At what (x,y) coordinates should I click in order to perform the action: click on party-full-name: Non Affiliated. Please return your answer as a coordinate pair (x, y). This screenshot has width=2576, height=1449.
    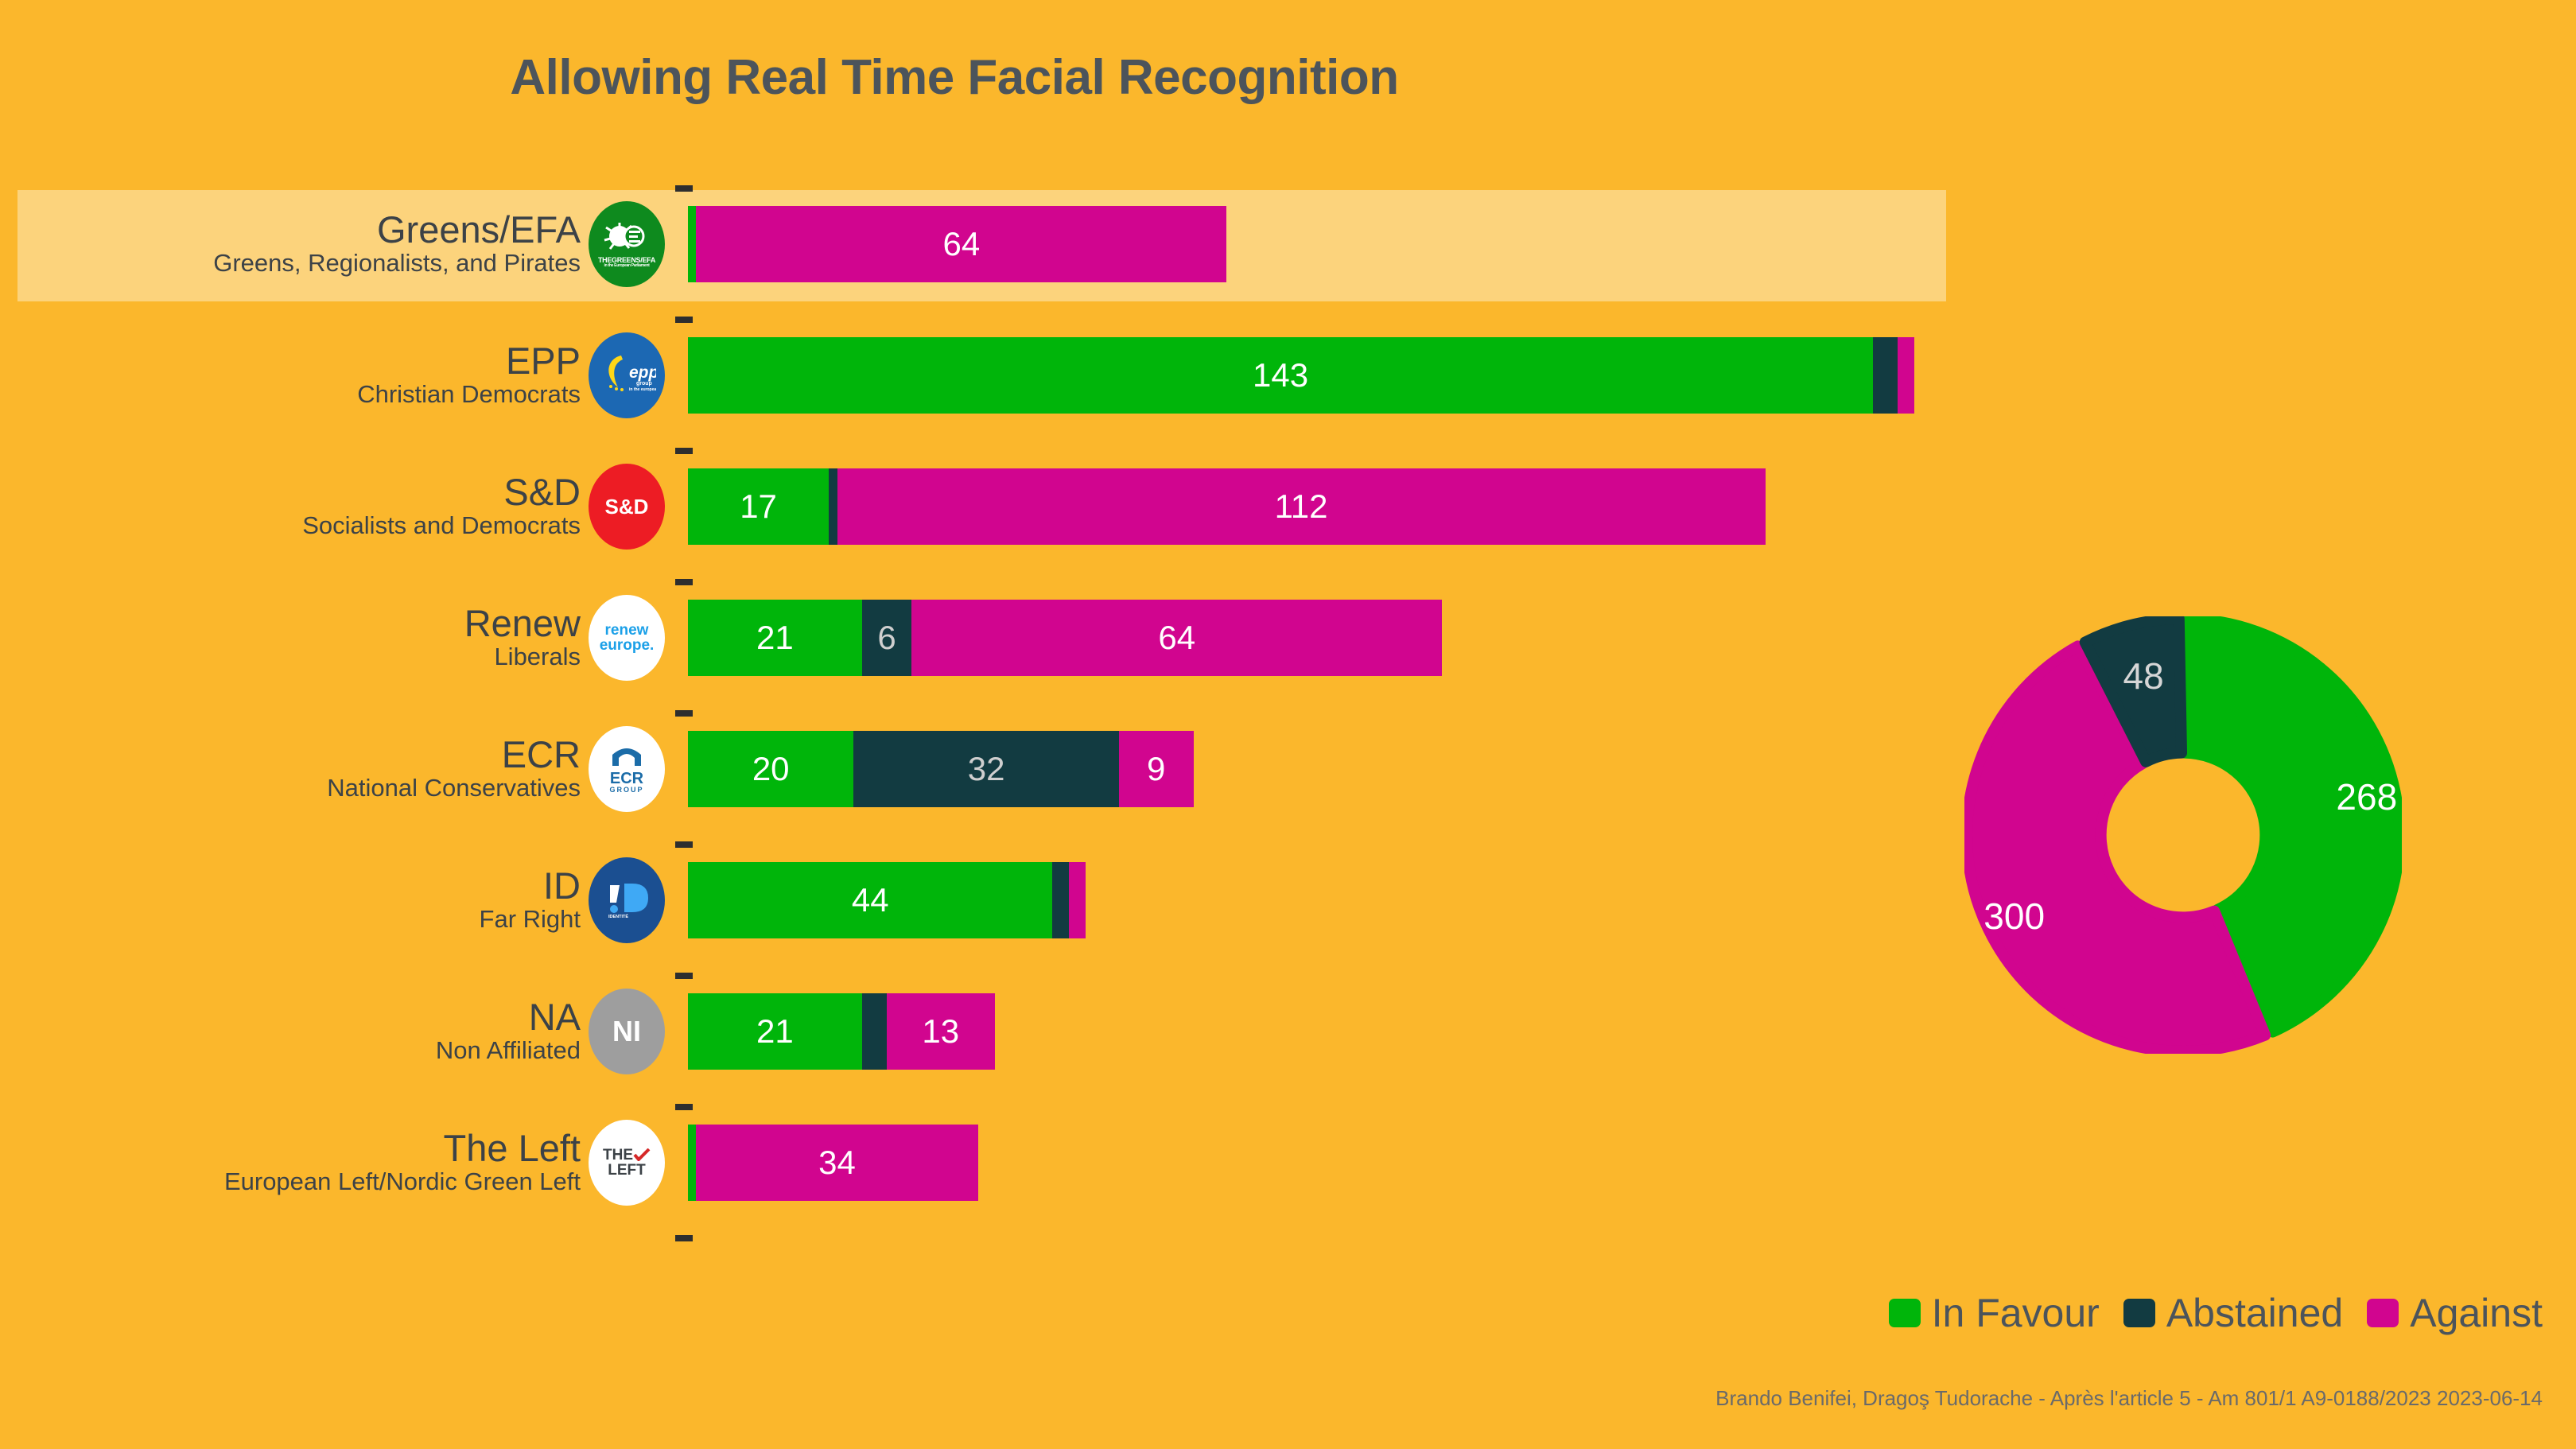
    Looking at the image, I should click on (508, 1050).